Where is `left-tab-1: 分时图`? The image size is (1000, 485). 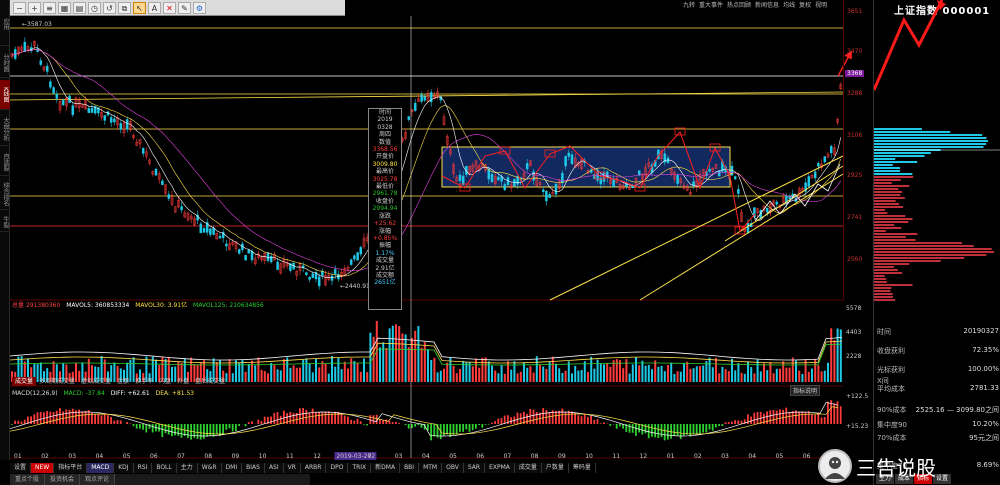 left-tab-1: 分时图 is located at coordinates (5, 63).